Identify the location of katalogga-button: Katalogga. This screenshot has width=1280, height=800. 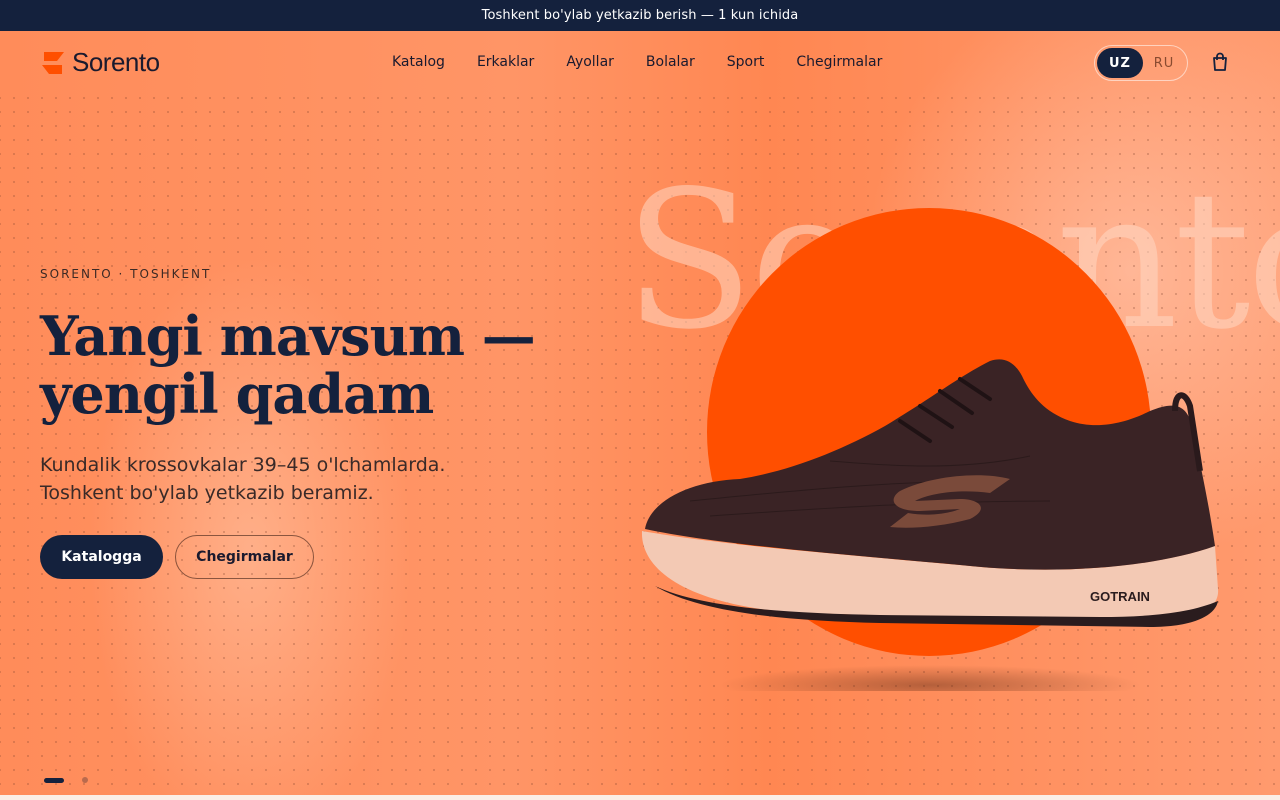
(101, 557).